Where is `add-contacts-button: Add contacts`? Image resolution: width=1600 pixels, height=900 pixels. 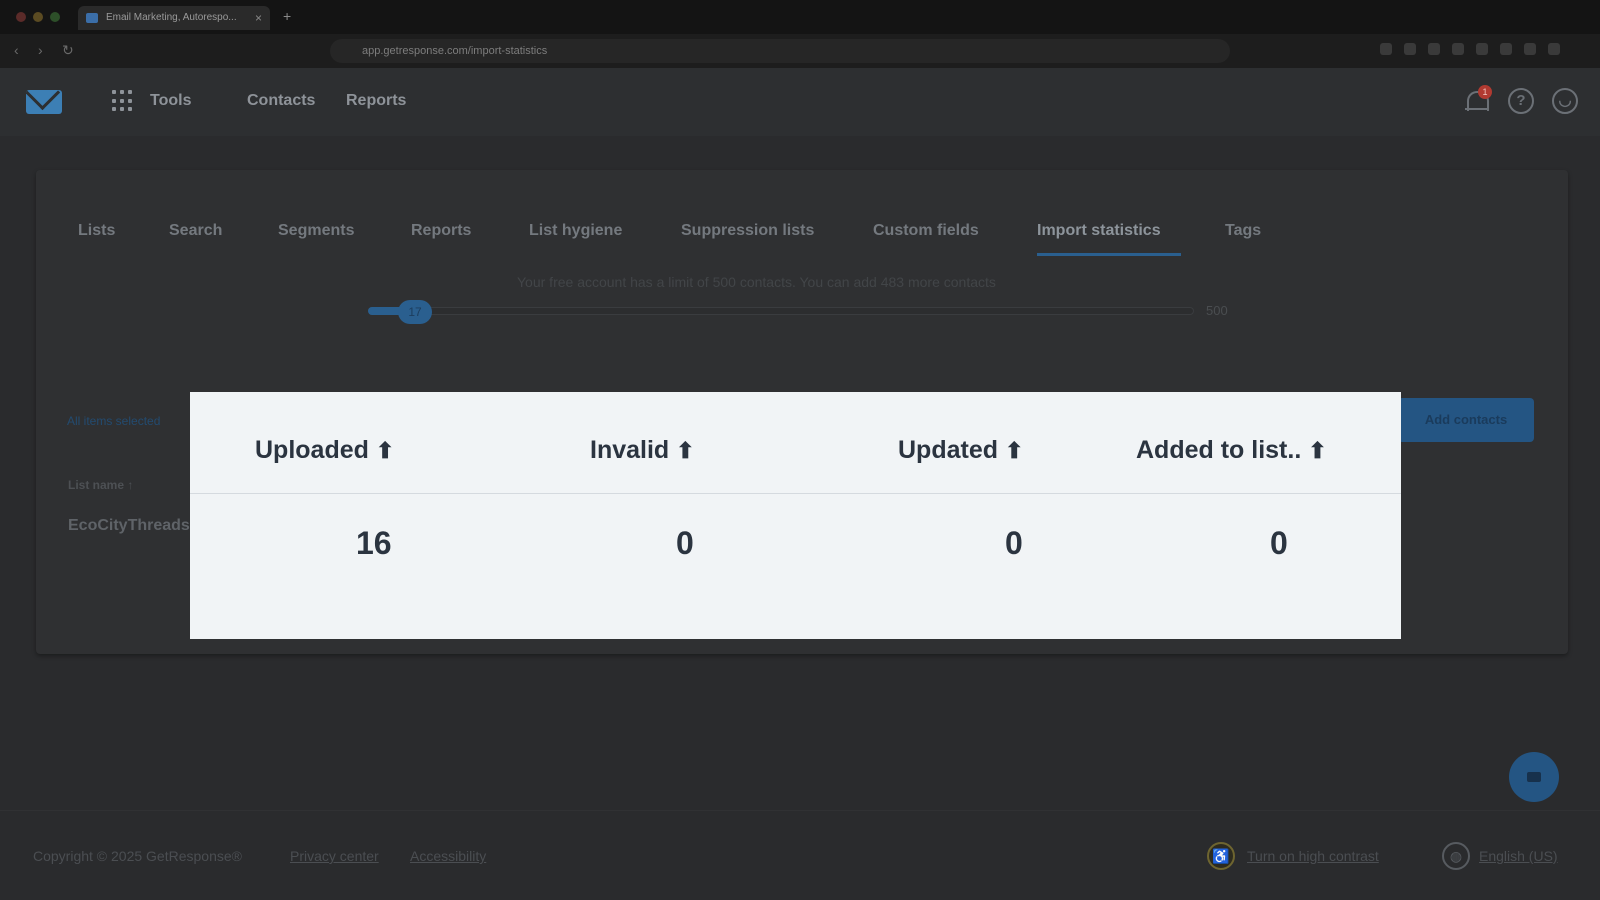
add-contacts-button: Add contacts is located at coordinates (1466, 420).